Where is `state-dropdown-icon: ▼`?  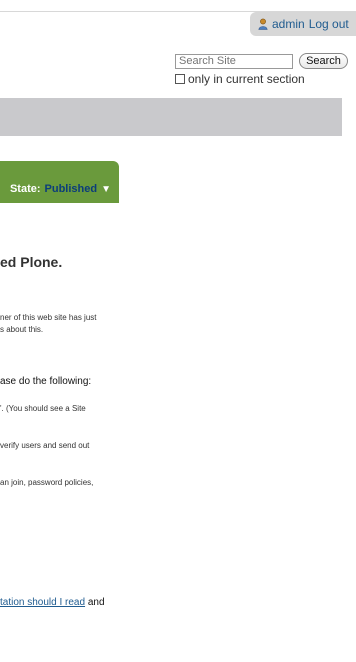
state-dropdown-icon: ▼ is located at coordinates (106, 189).